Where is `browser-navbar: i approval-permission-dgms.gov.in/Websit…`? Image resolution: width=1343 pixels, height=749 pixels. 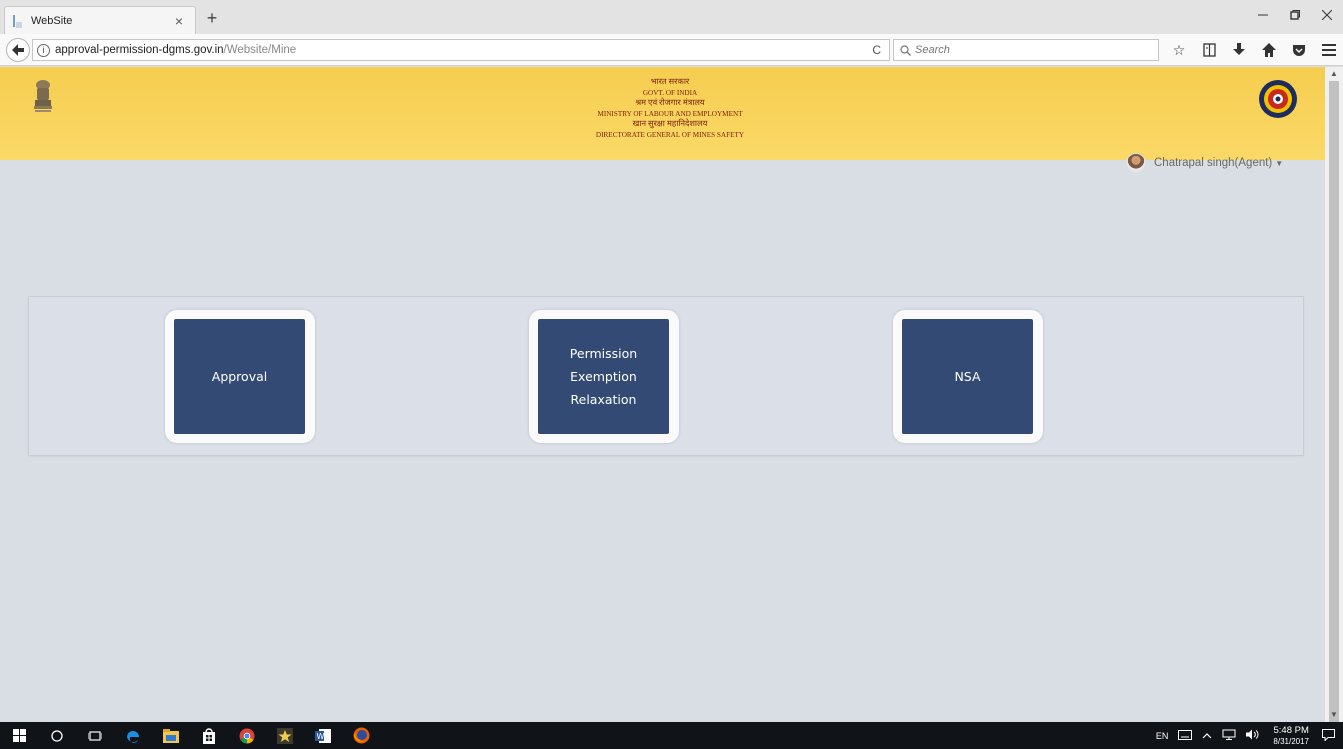 browser-navbar: i approval-permission-dgms.gov.in/Websit… is located at coordinates (671, 50).